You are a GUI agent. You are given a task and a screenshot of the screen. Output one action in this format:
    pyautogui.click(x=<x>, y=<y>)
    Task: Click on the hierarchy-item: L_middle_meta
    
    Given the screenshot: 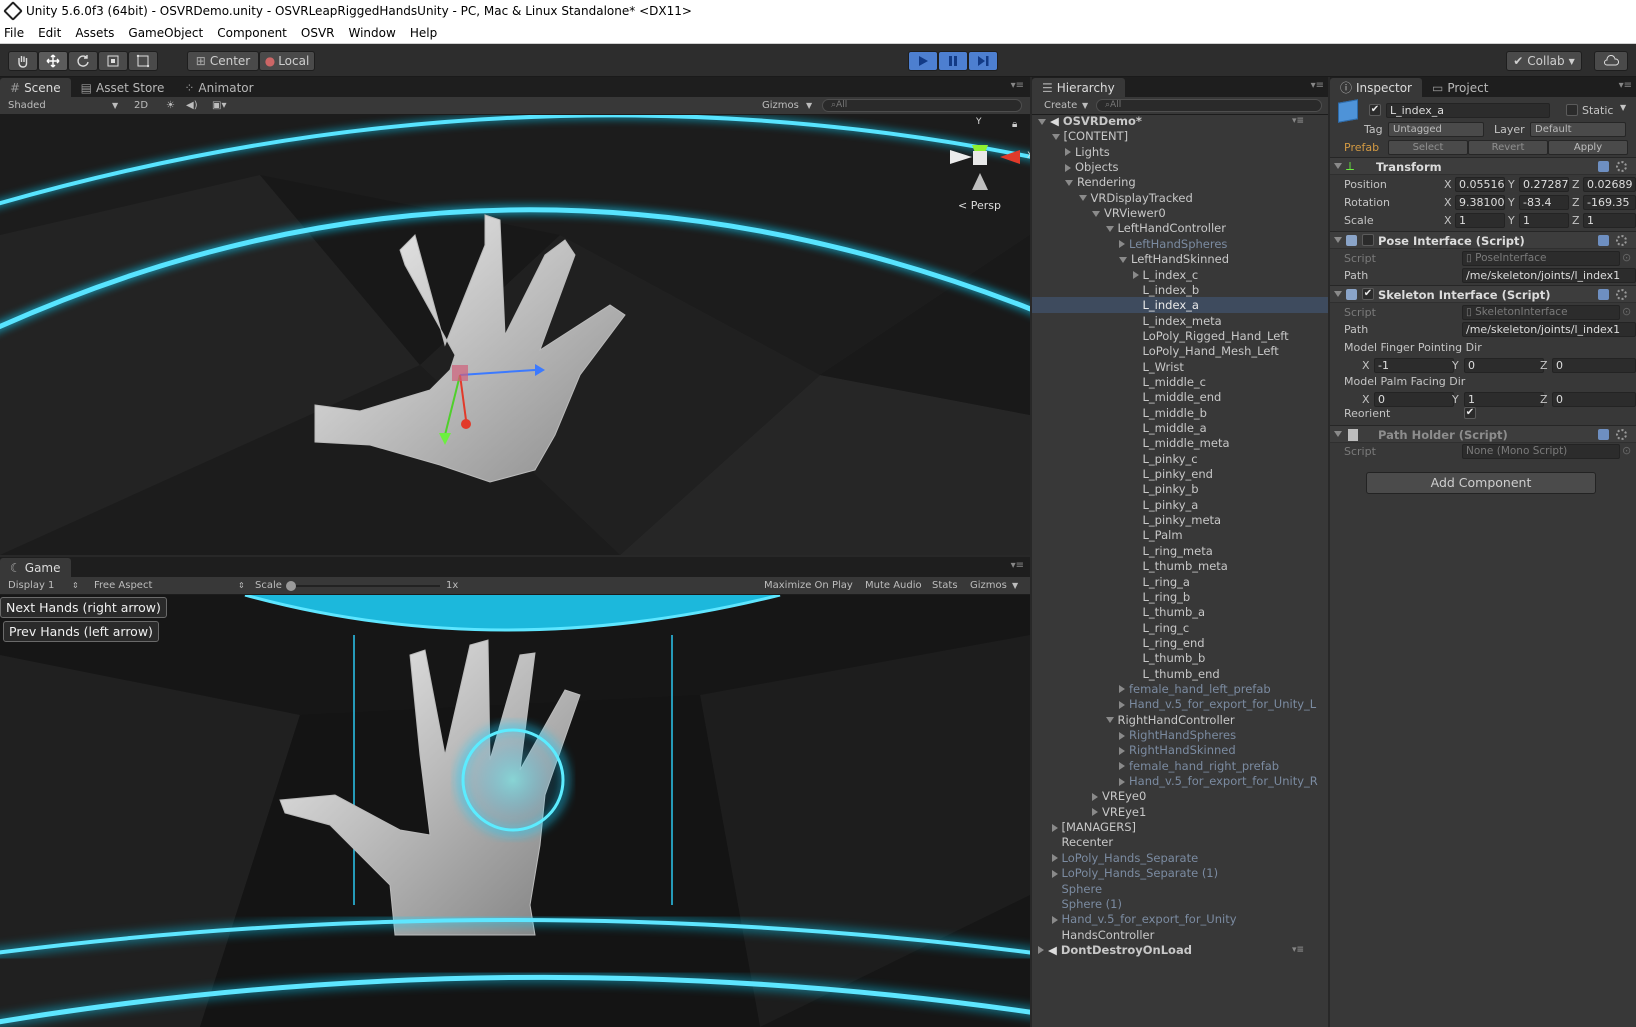 What is the action you would take?
    pyautogui.click(x=1181, y=443)
    